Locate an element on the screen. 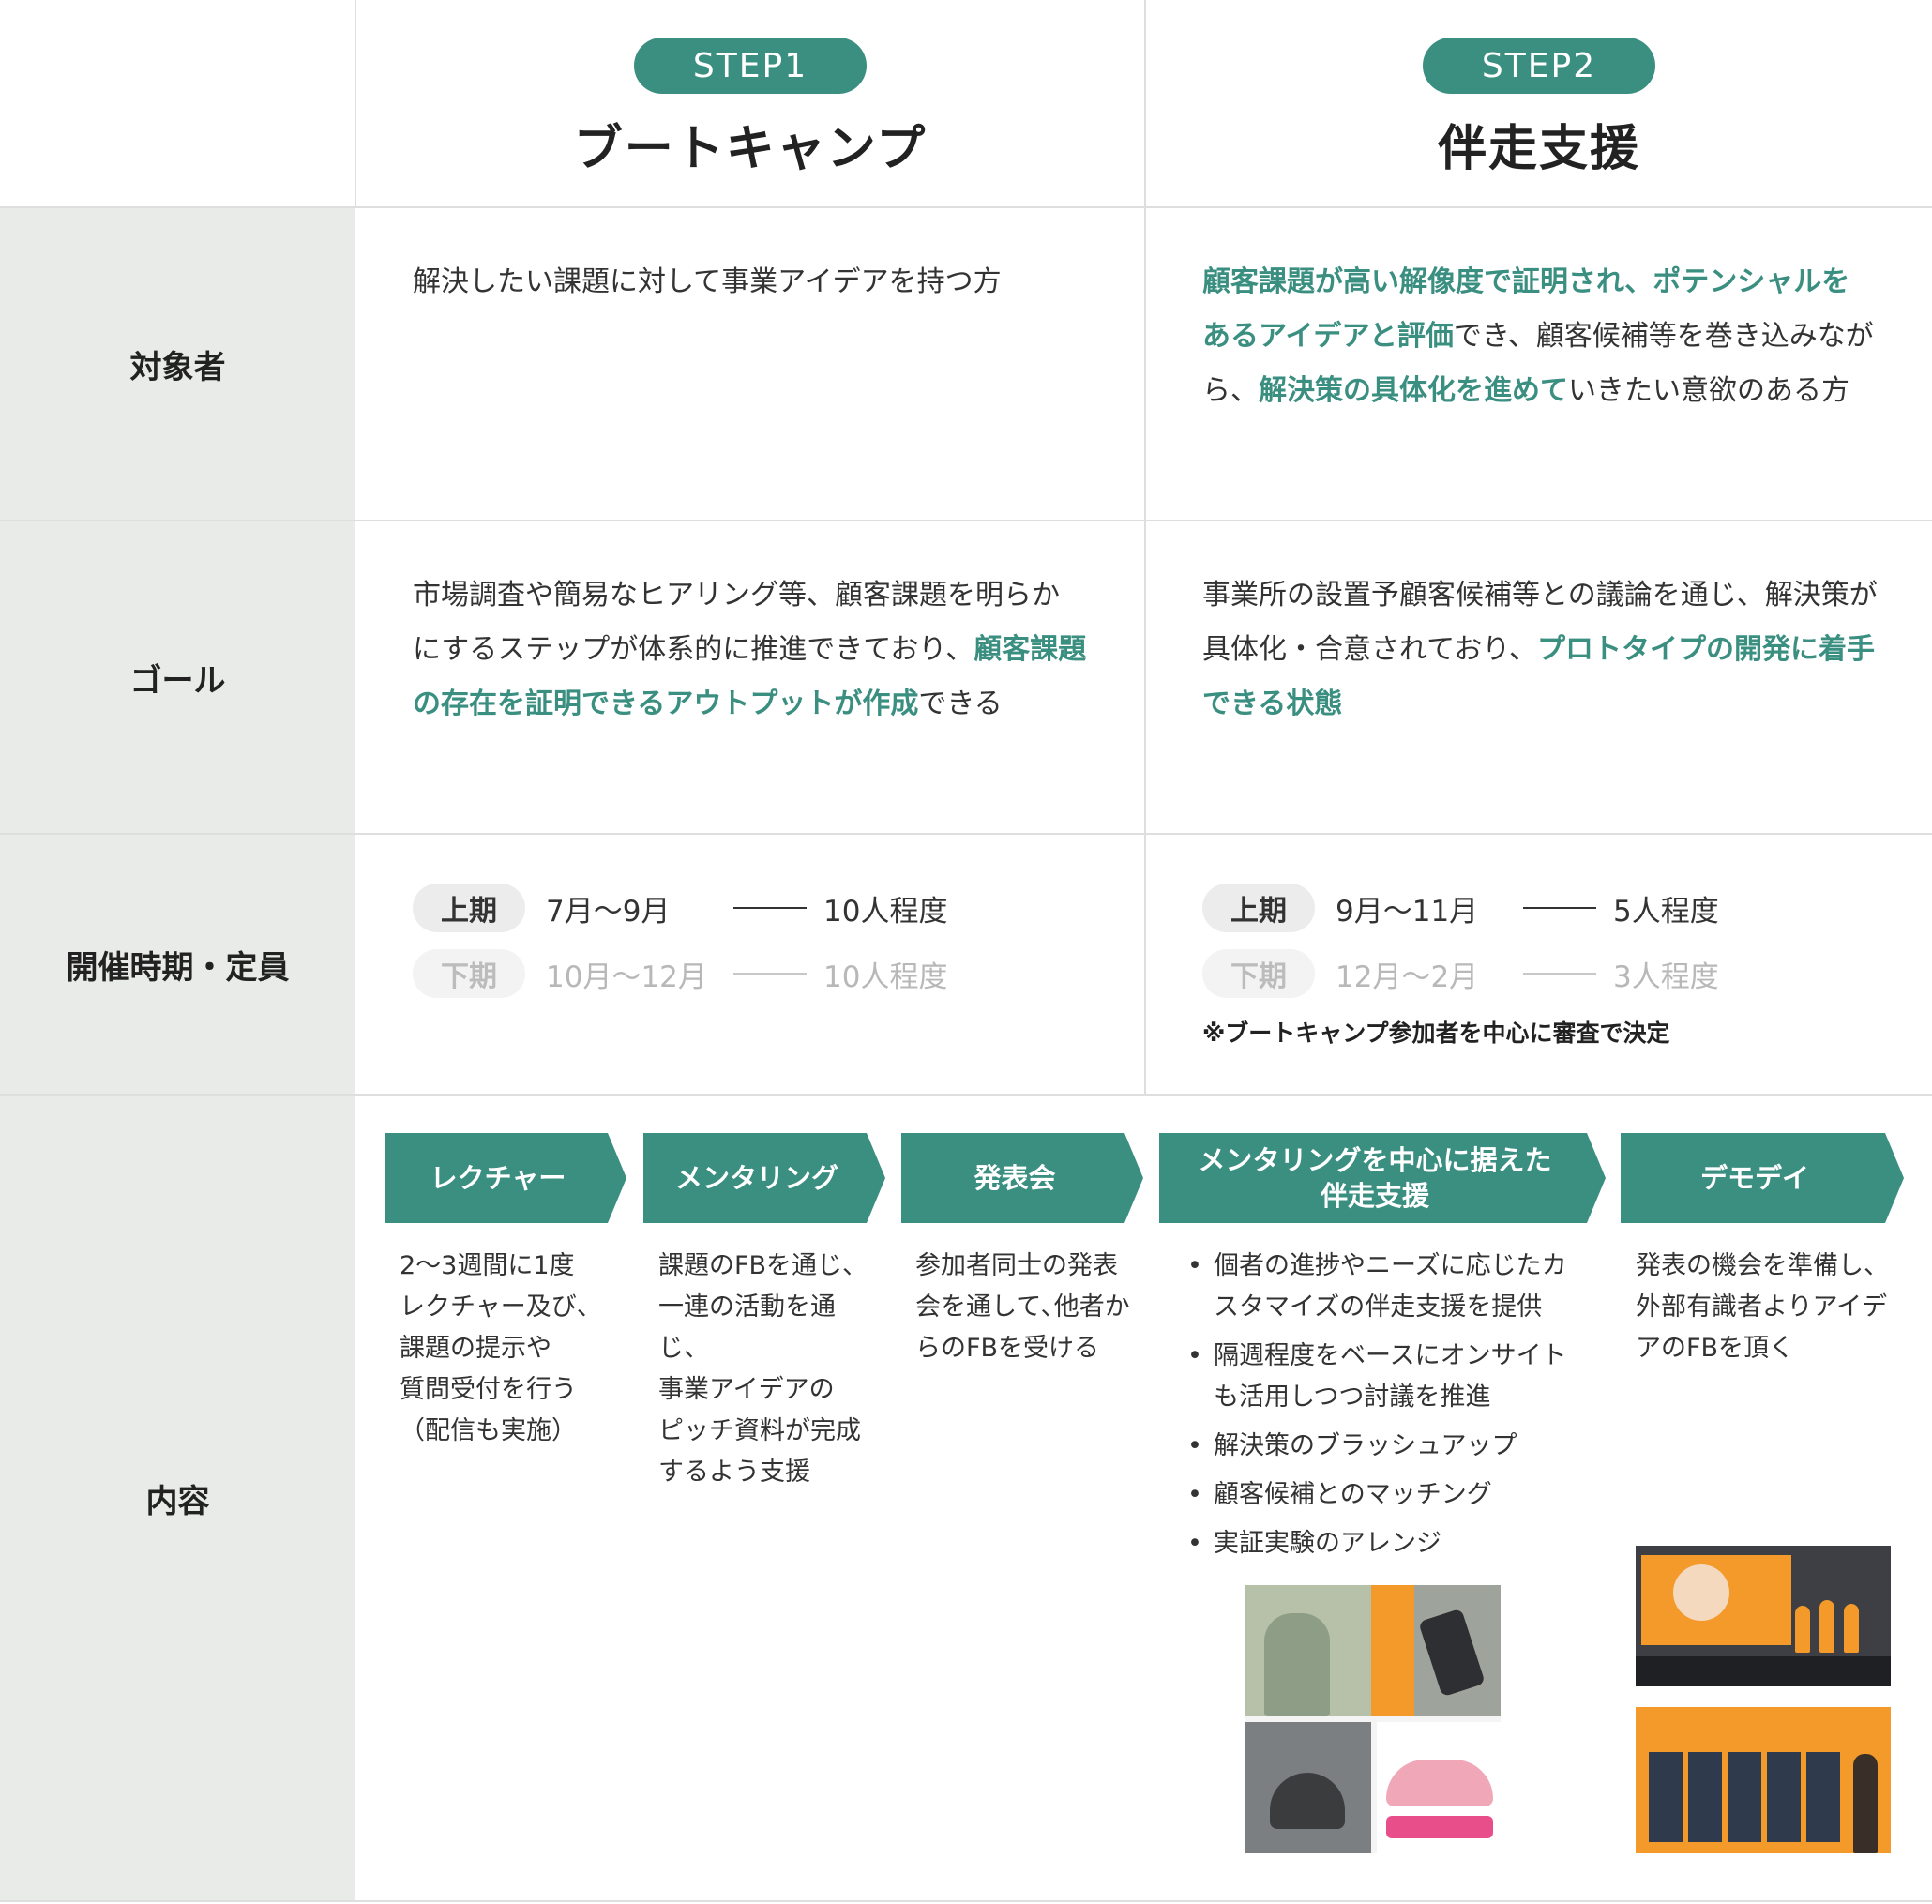 The image size is (1932, 1904). step1-badge: STEP1 is located at coordinates (750, 66).